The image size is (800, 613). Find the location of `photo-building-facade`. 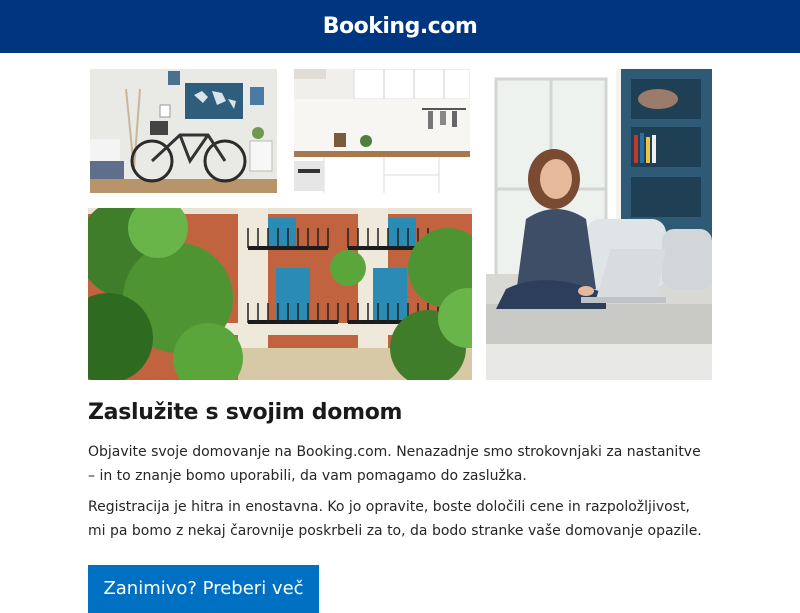

photo-building-facade is located at coordinates (280, 294).